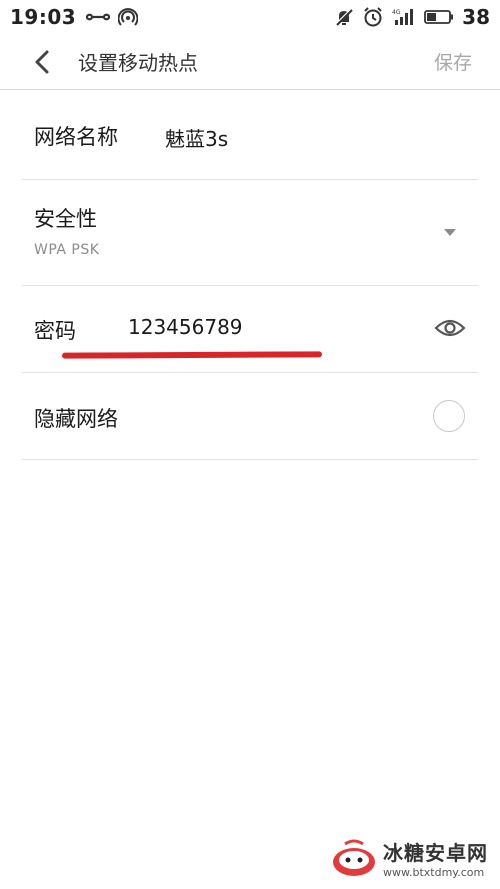  I want to click on status-bar: 19:03 4G 38, so click(250, 17).